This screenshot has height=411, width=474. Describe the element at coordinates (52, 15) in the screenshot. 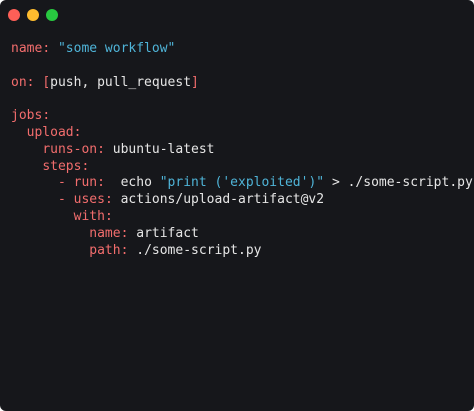

I see `maximize-dot-icon` at that location.